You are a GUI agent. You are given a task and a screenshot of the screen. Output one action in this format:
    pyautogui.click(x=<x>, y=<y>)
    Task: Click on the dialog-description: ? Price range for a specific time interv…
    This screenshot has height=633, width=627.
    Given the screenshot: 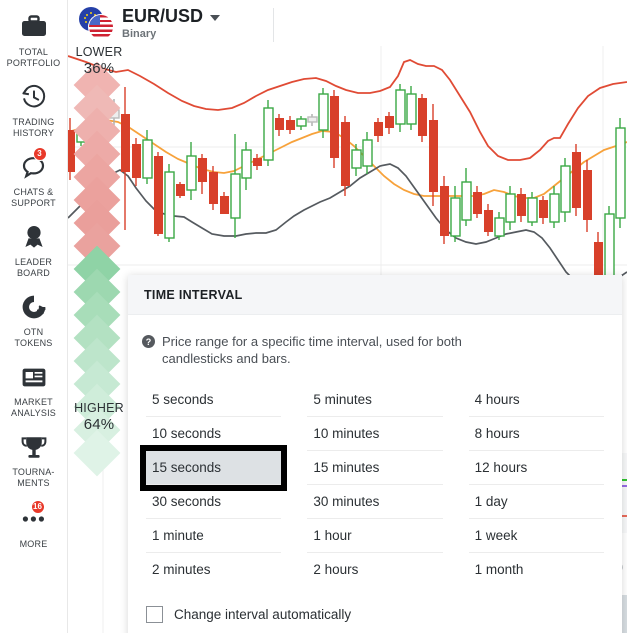 What is the action you would take?
    pyautogui.click(x=375, y=341)
    